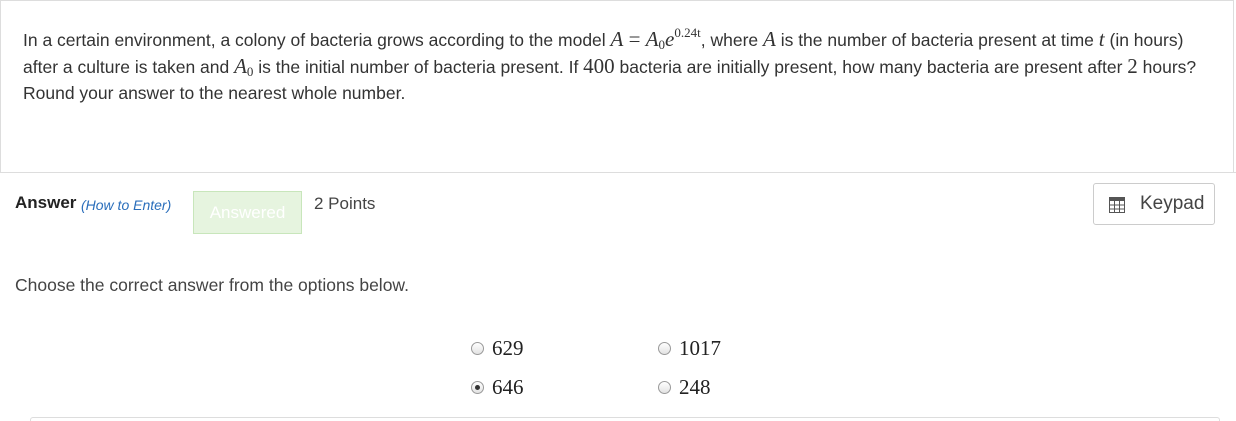 The width and height of the screenshot is (1236, 421). I want to click on keypad-button: Keypad, so click(1154, 204).